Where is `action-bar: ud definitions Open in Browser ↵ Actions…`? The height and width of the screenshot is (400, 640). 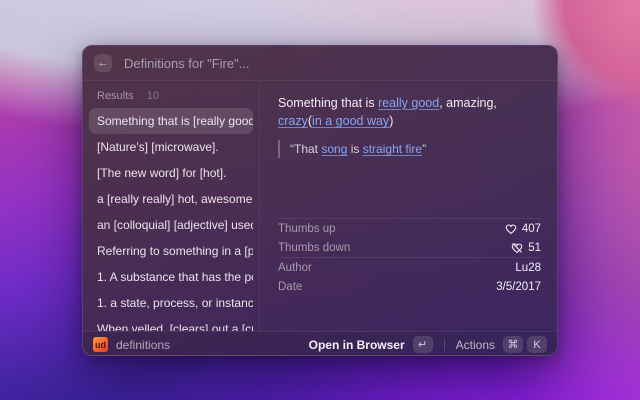 action-bar: ud definitions Open in Browser ↵ Actions… is located at coordinates (320, 343).